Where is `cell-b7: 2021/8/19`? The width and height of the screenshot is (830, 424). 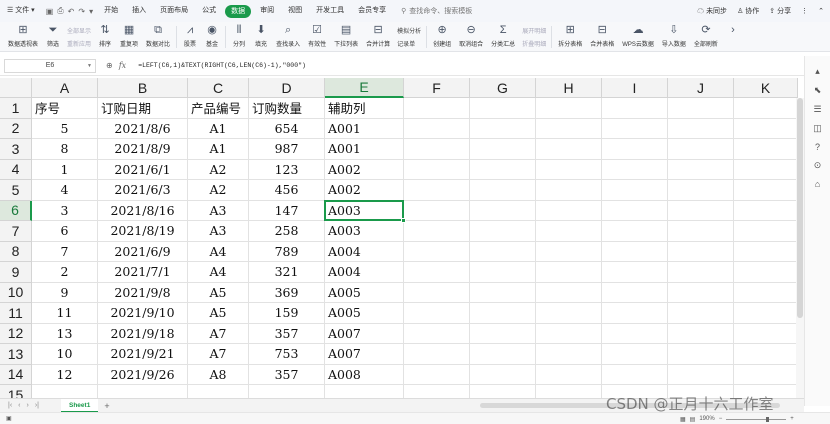 cell-b7: 2021/8/19 is located at coordinates (143, 231).